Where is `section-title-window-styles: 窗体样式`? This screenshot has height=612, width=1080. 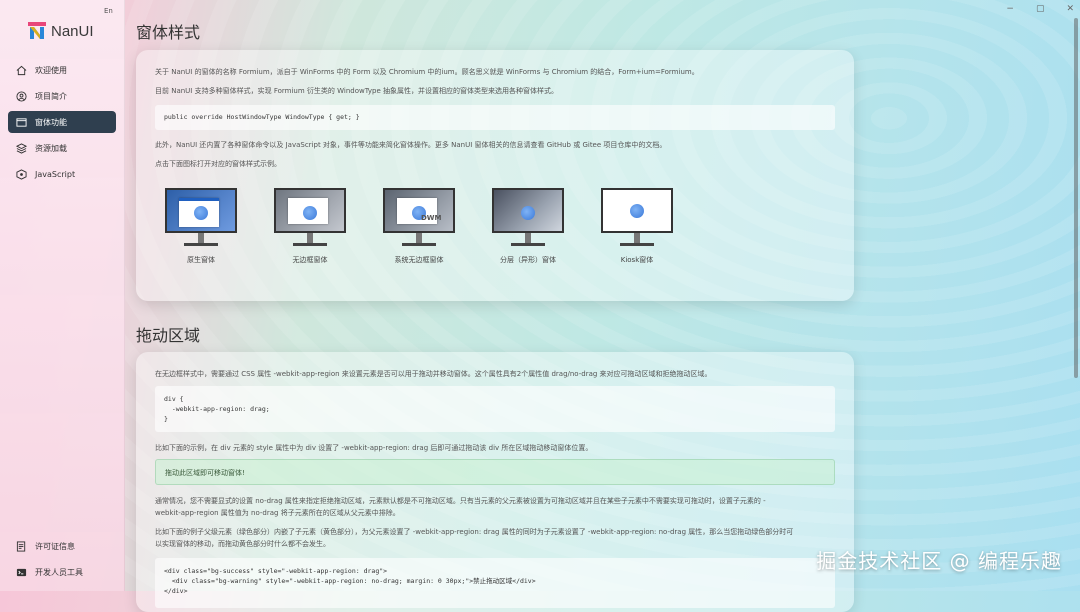 section-title-window-styles: 窗体样式 is located at coordinates (168, 32).